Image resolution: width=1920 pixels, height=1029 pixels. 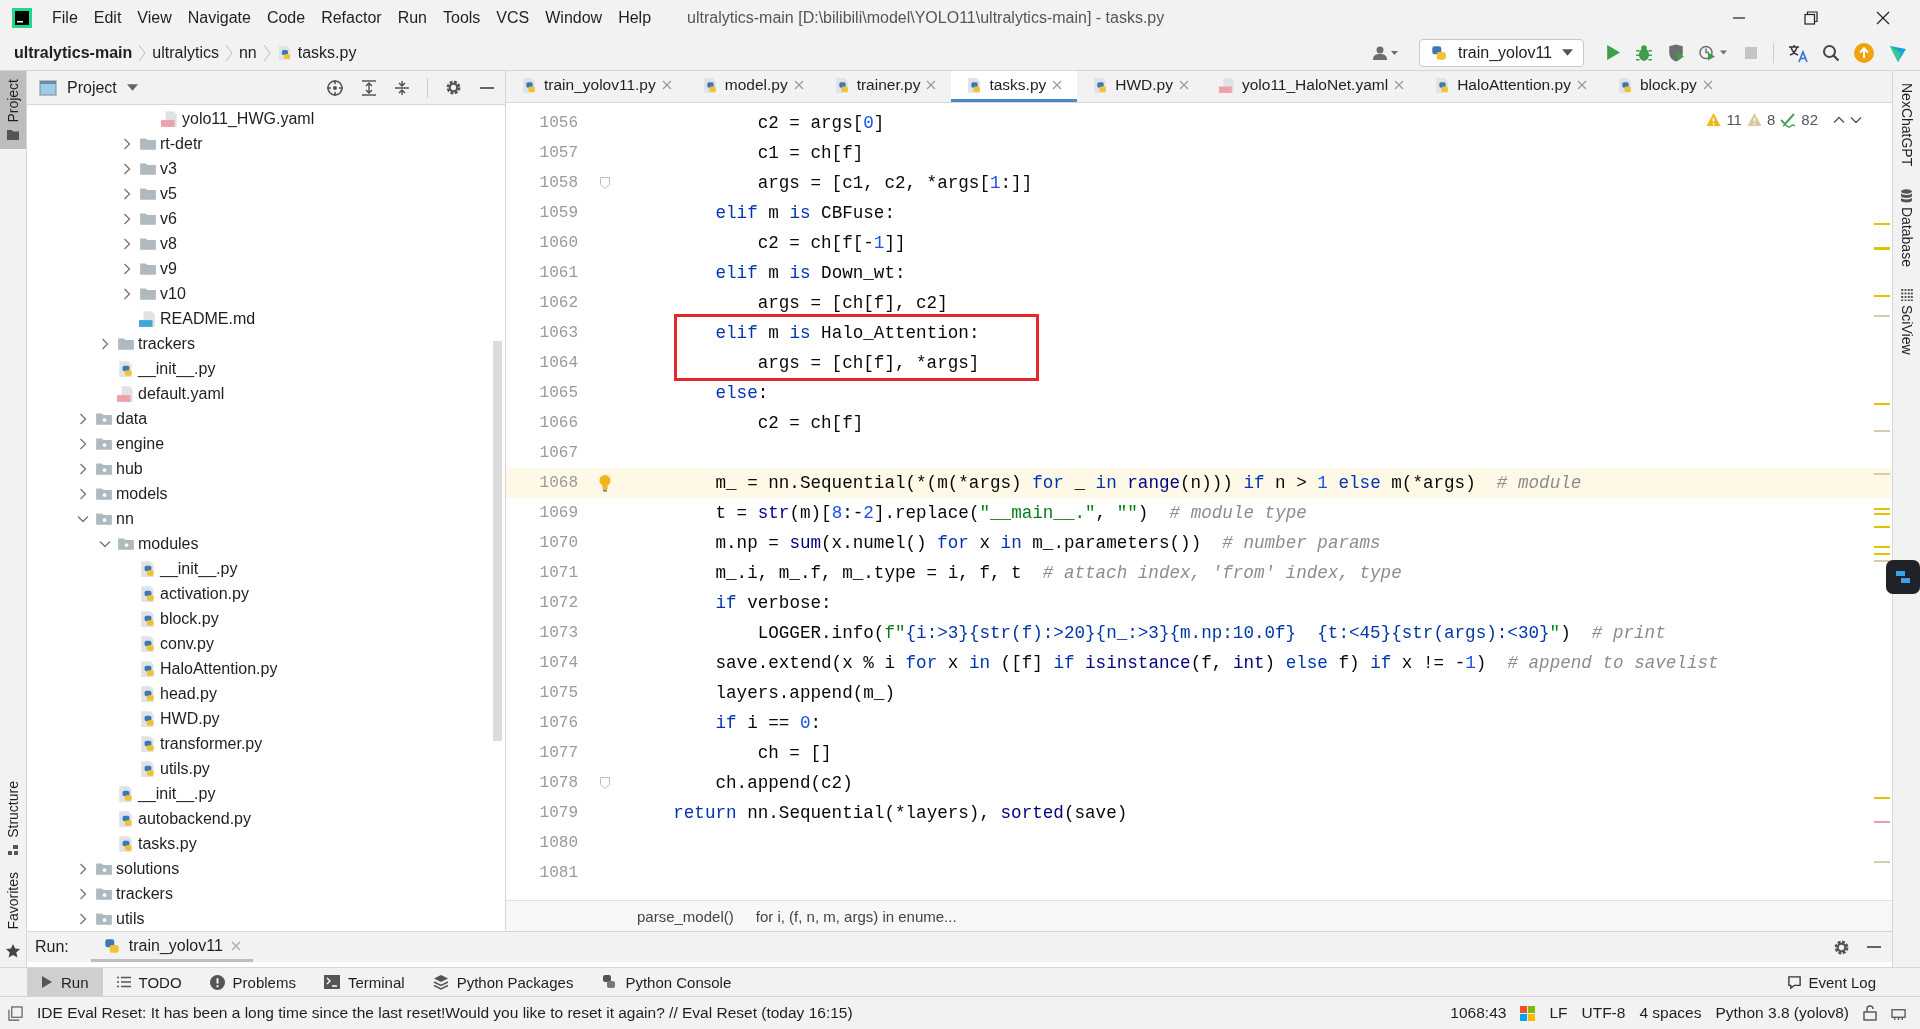 What do you see at coordinates (204, 593) in the screenshot?
I see `tree-item: activation.py` at bounding box center [204, 593].